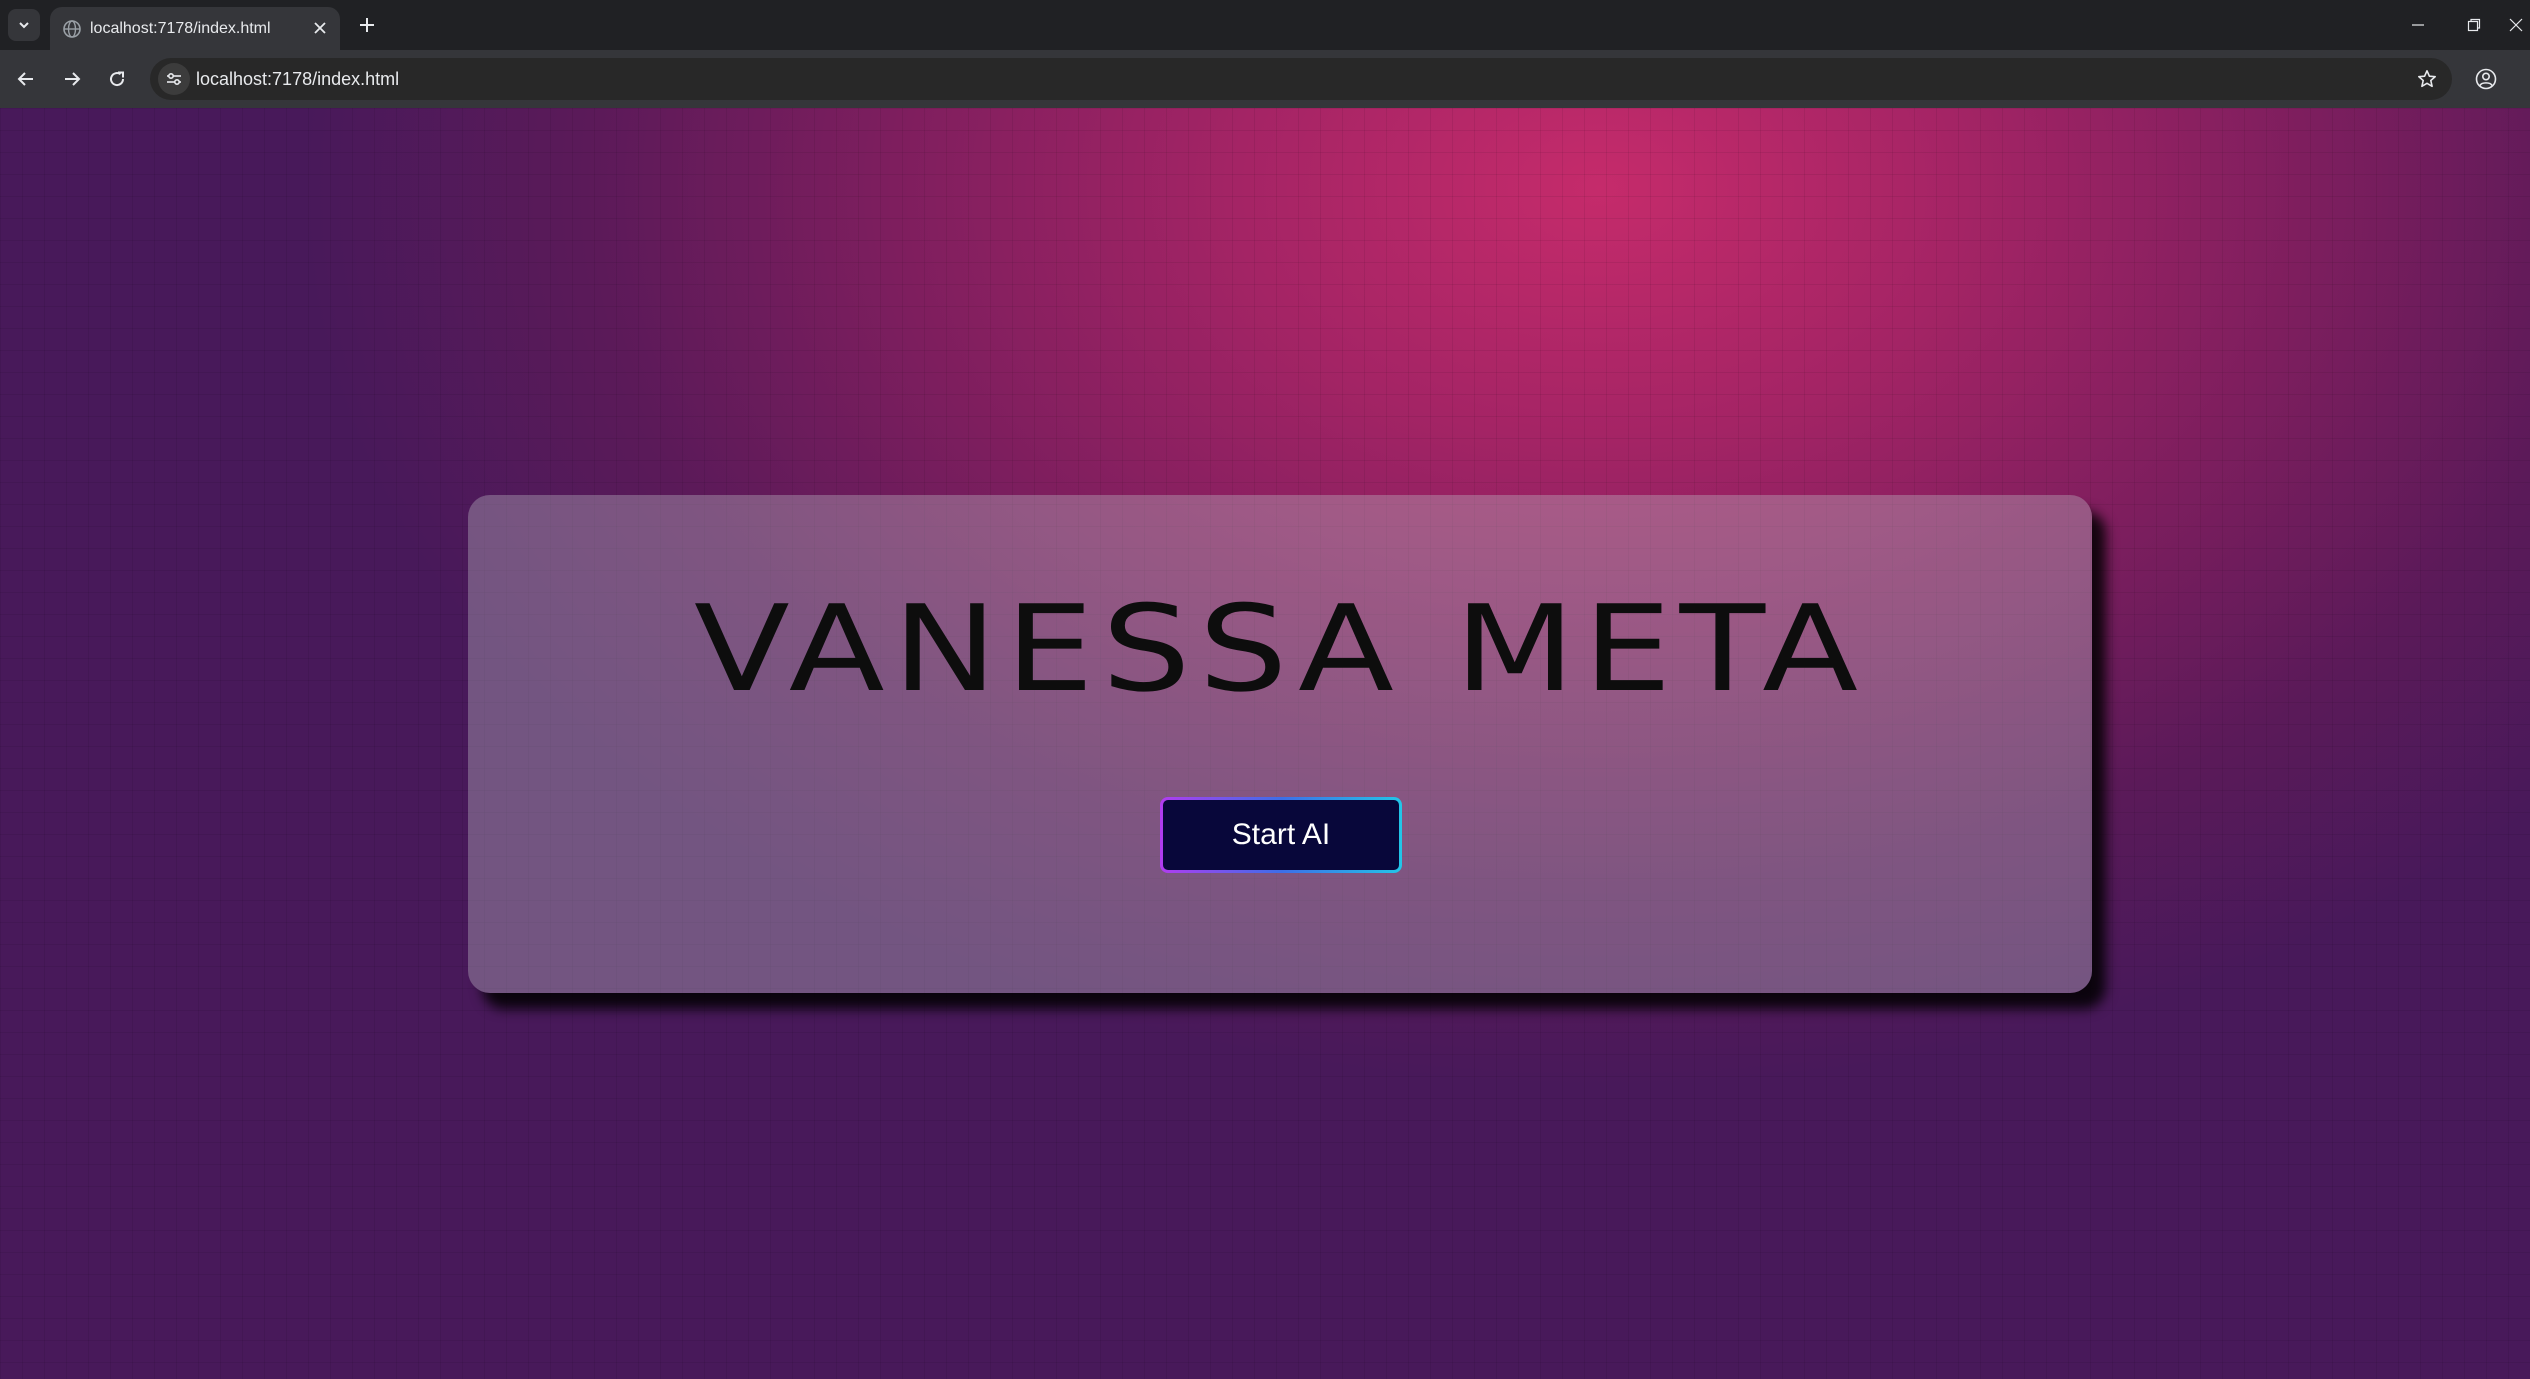 Image resolution: width=2530 pixels, height=1379 pixels. I want to click on browser-toolbar: localhost:7178/index.html, so click(1265, 79).